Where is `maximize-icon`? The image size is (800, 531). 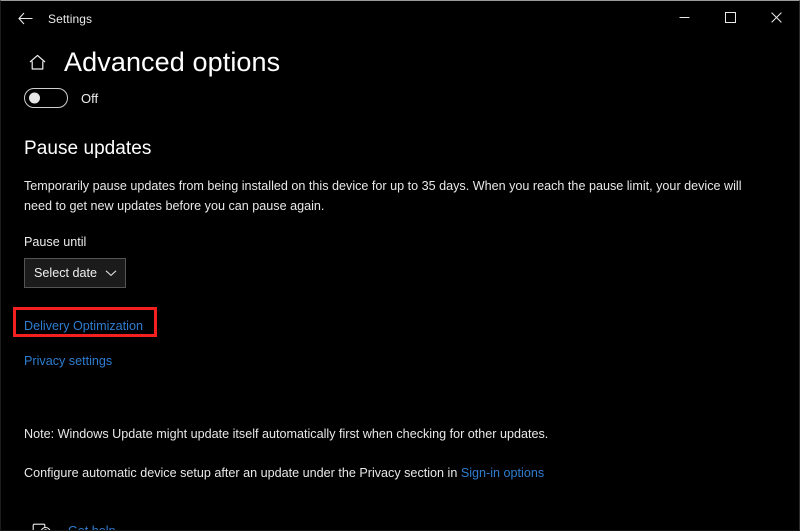
maximize-icon is located at coordinates (730, 17).